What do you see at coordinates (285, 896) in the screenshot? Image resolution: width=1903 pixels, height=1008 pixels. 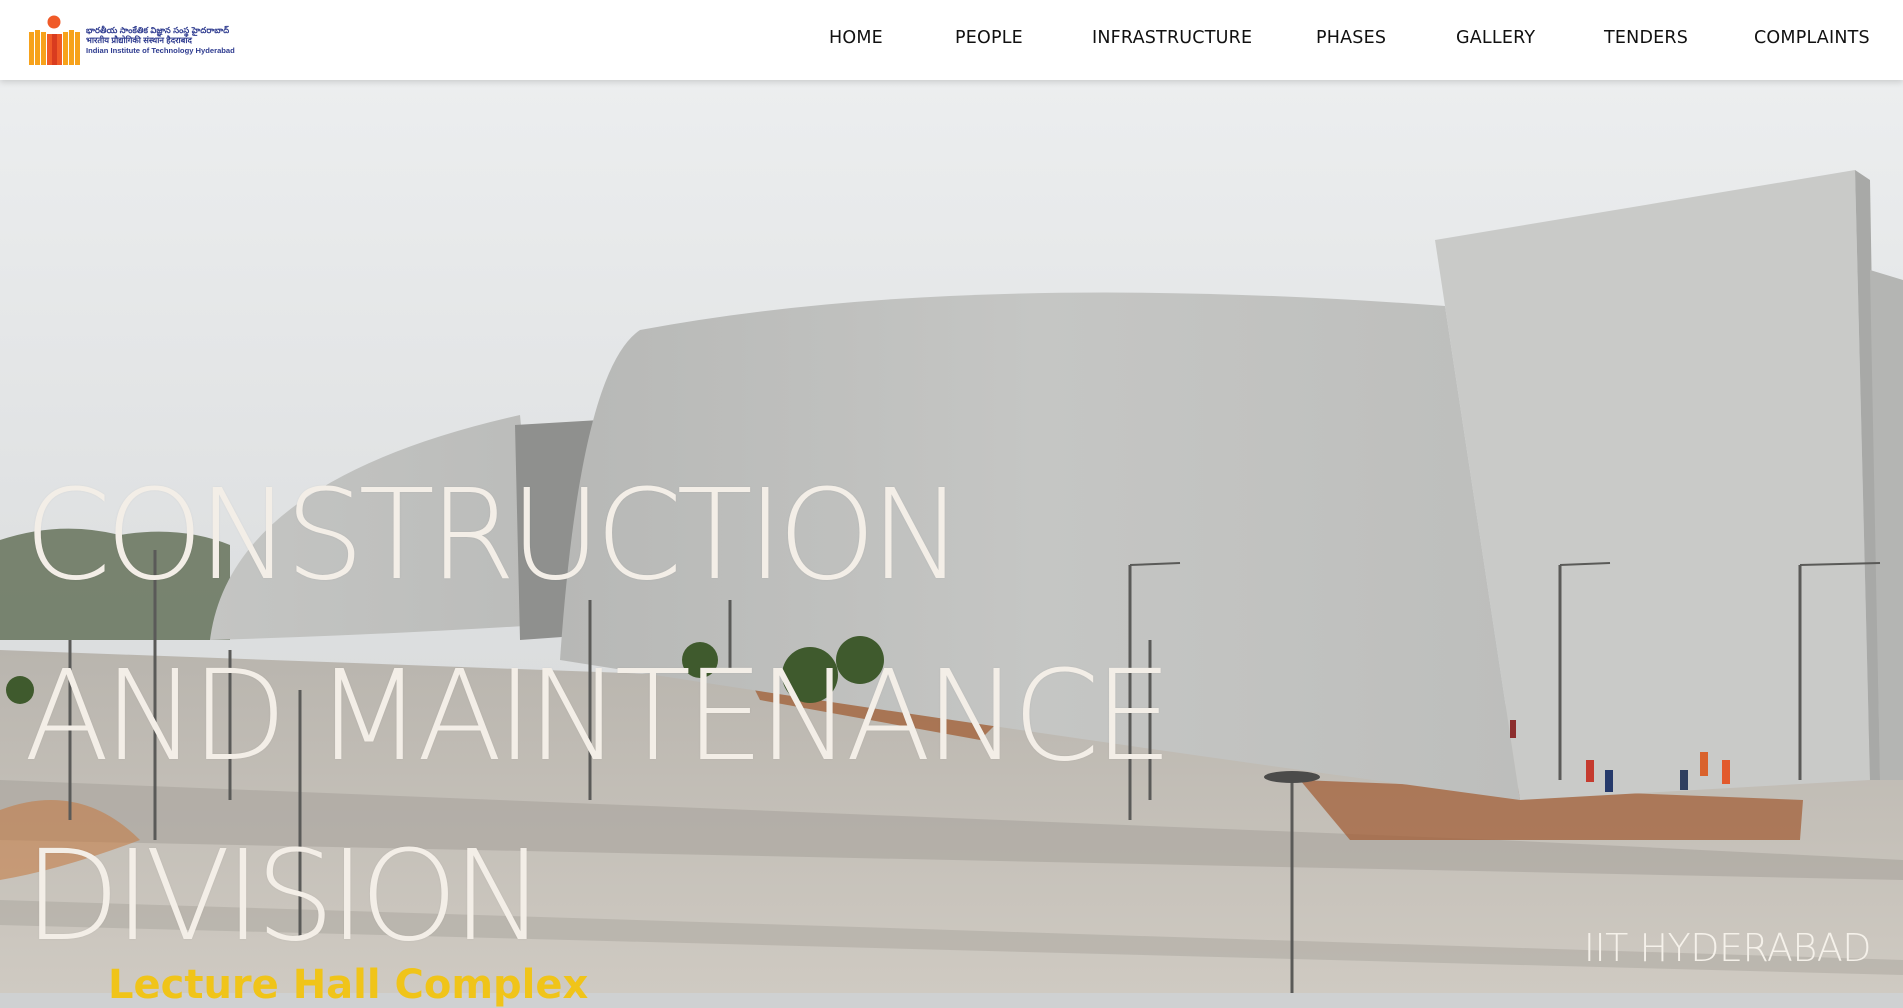 I see `hero-headline-line3: DIVISION` at bounding box center [285, 896].